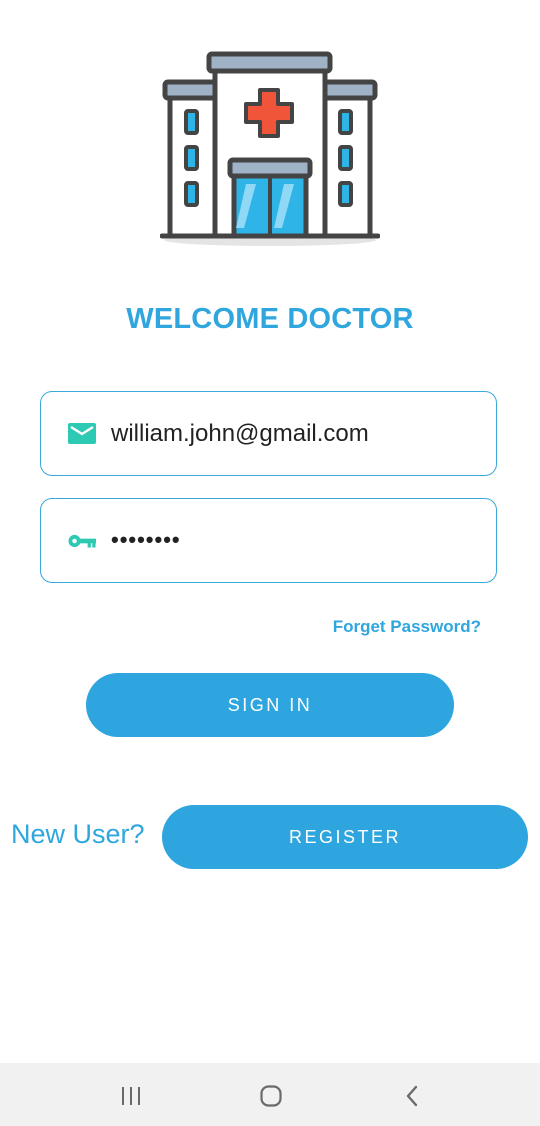 This screenshot has width=540, height=1126. What do you see at coordinates (295, 540) in the screenshot?
I see `password-input: ••••••••` at bounding box center [295, 540].